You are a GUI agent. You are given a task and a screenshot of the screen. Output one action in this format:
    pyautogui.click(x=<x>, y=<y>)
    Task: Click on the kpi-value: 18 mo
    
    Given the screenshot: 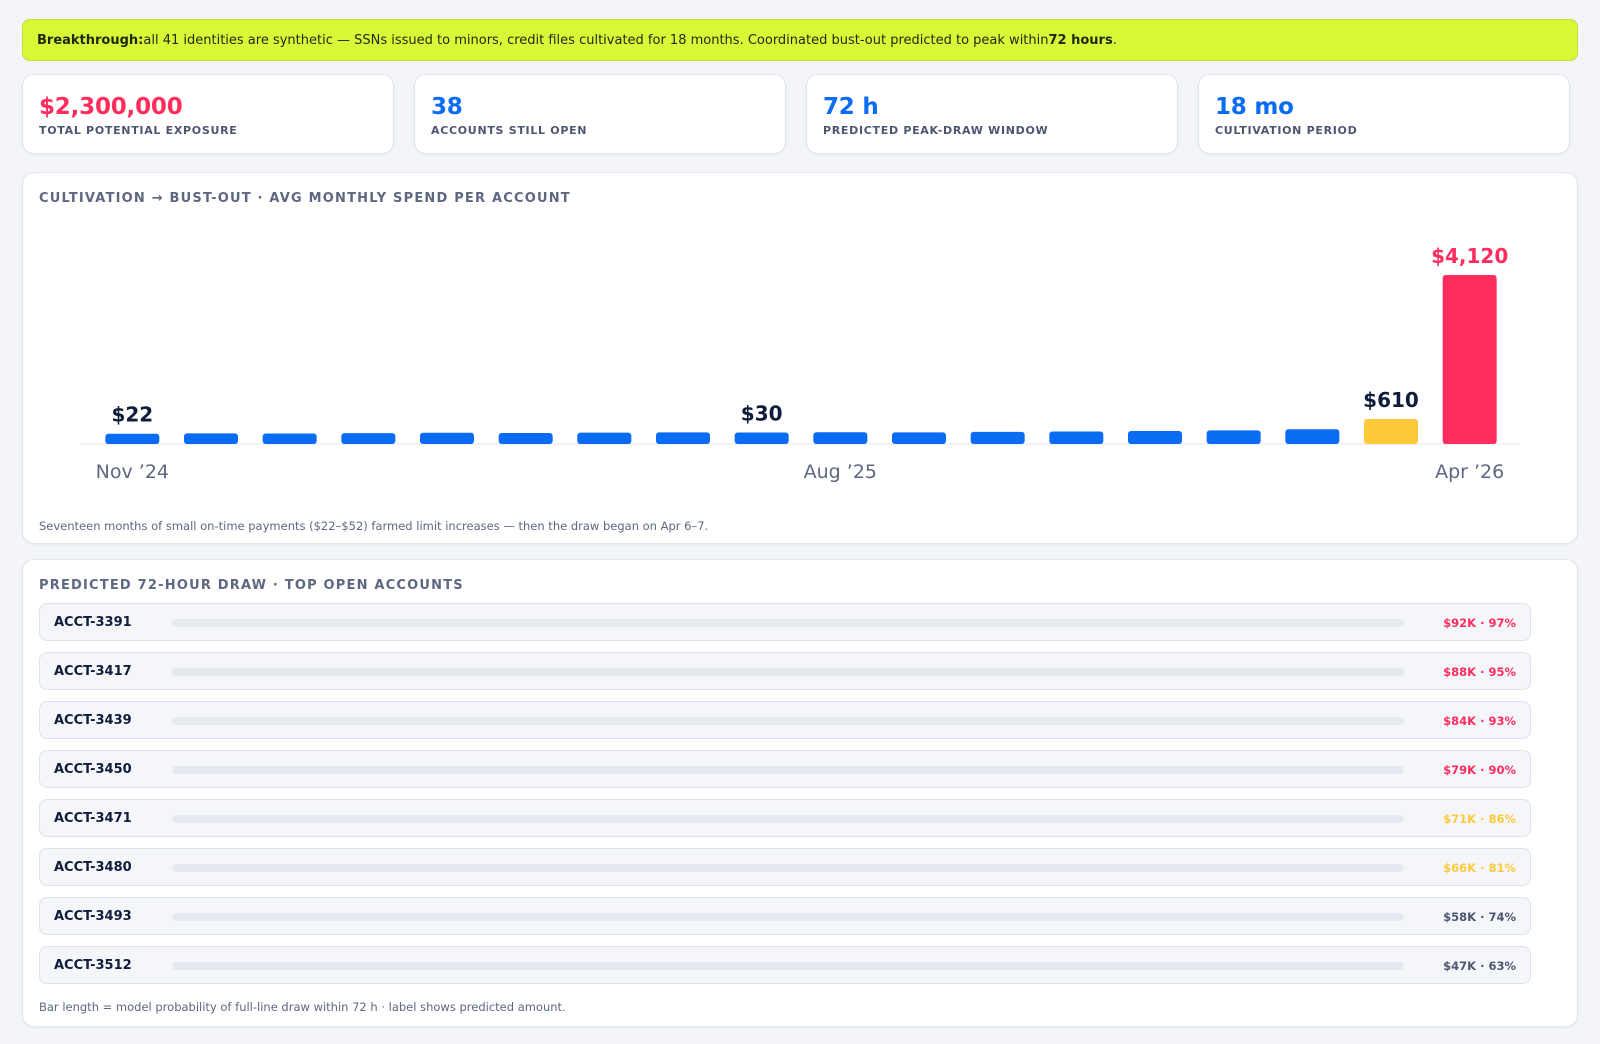 What is the action you would take?
    pyautogui.click(x=1254, y=107)
    